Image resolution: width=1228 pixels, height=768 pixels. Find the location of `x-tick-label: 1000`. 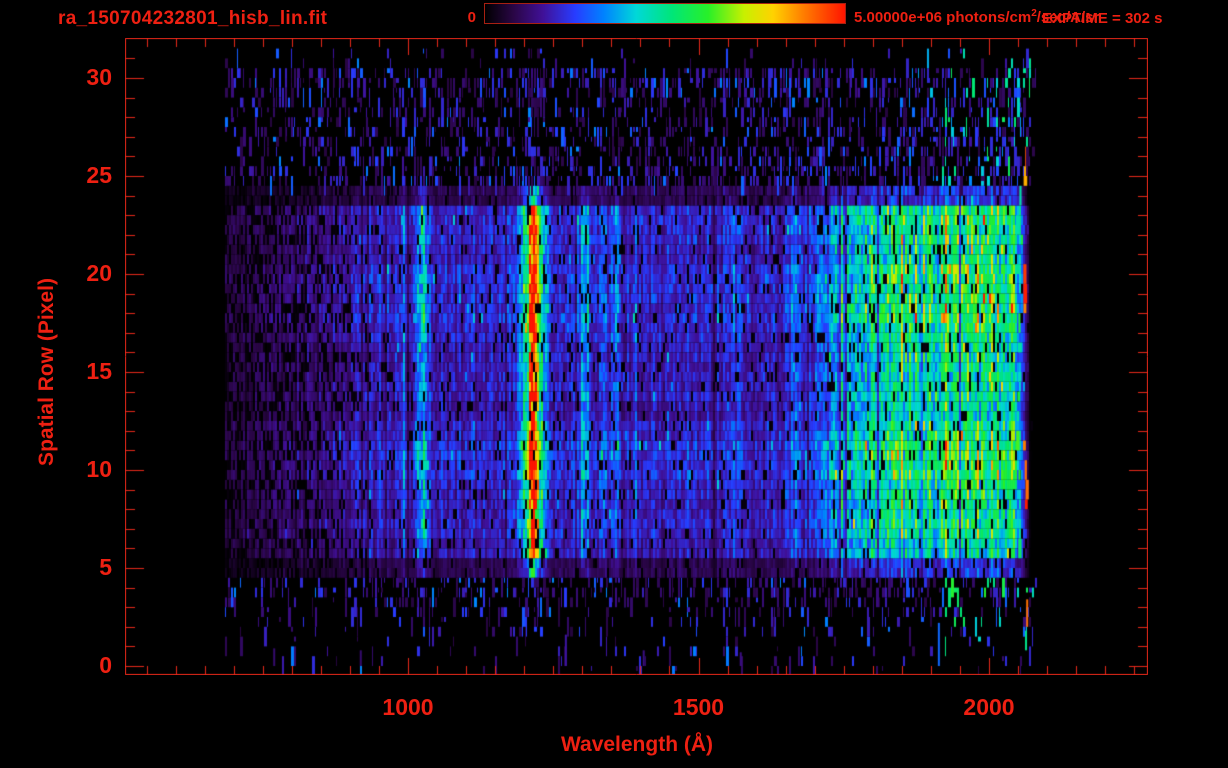

x-tick-label: 1000 is located at coordinates (408, 707).